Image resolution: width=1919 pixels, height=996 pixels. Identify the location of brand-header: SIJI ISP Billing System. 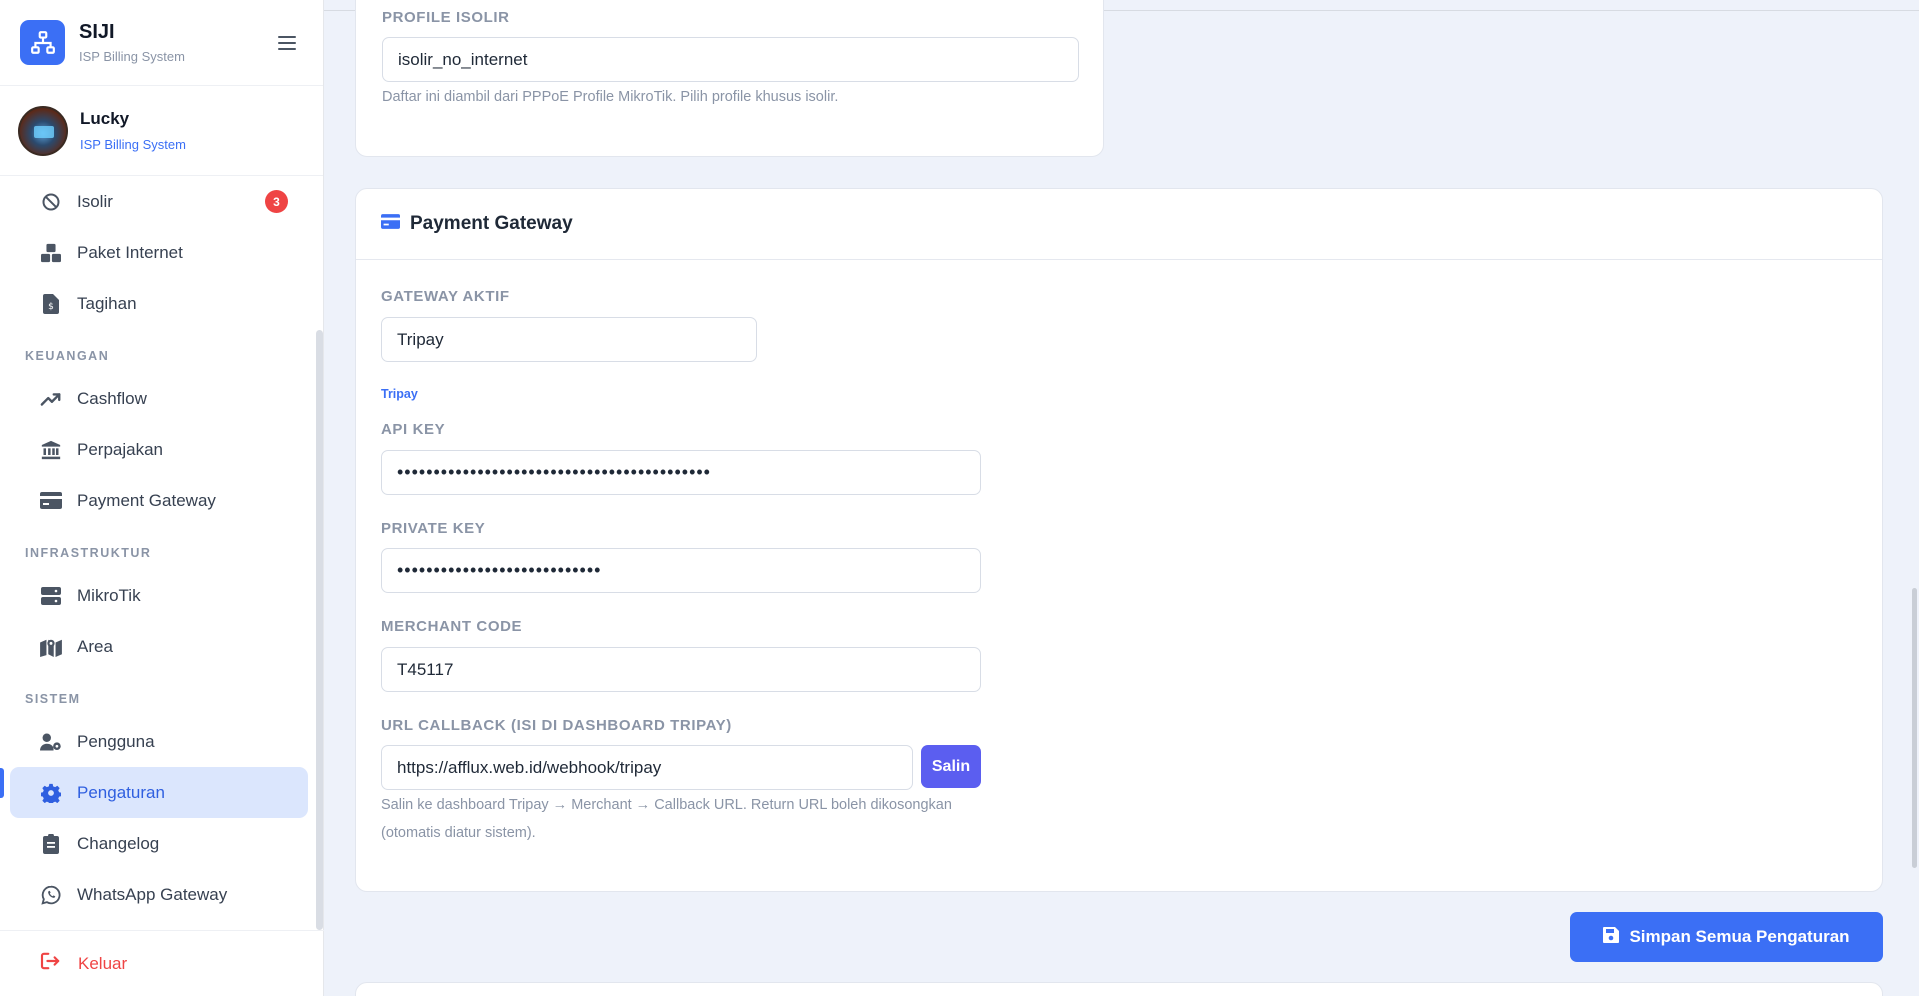
(161, 43).